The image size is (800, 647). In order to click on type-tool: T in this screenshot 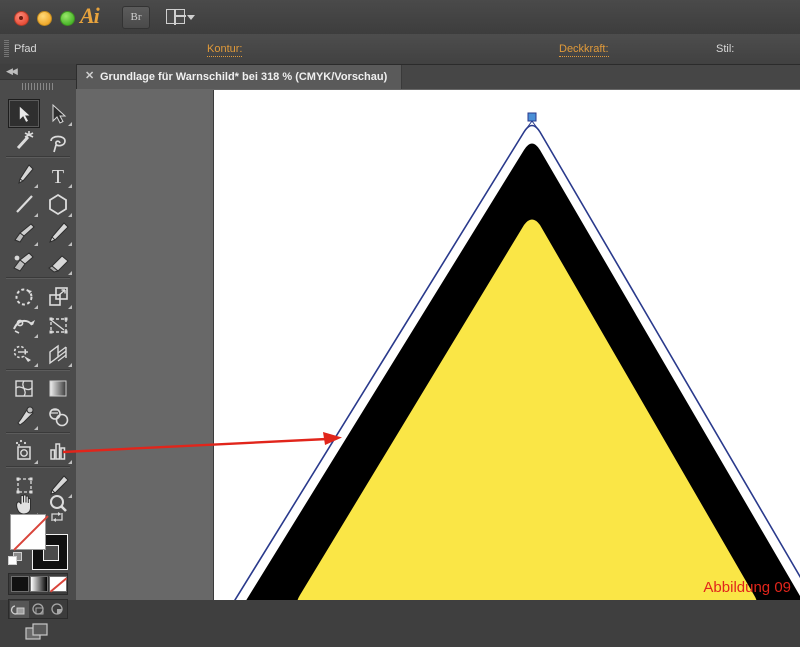, I will do `click(58, 175)`.